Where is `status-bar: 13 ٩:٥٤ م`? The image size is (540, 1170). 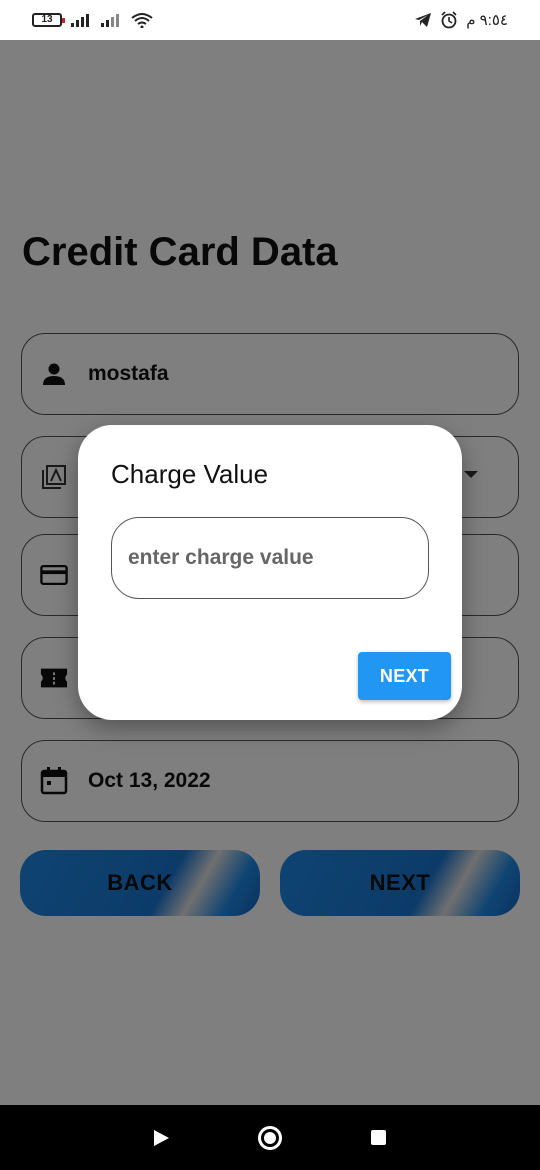 status-bar: 13 ٩:٥٤ م is located at coordinates (270, 20).